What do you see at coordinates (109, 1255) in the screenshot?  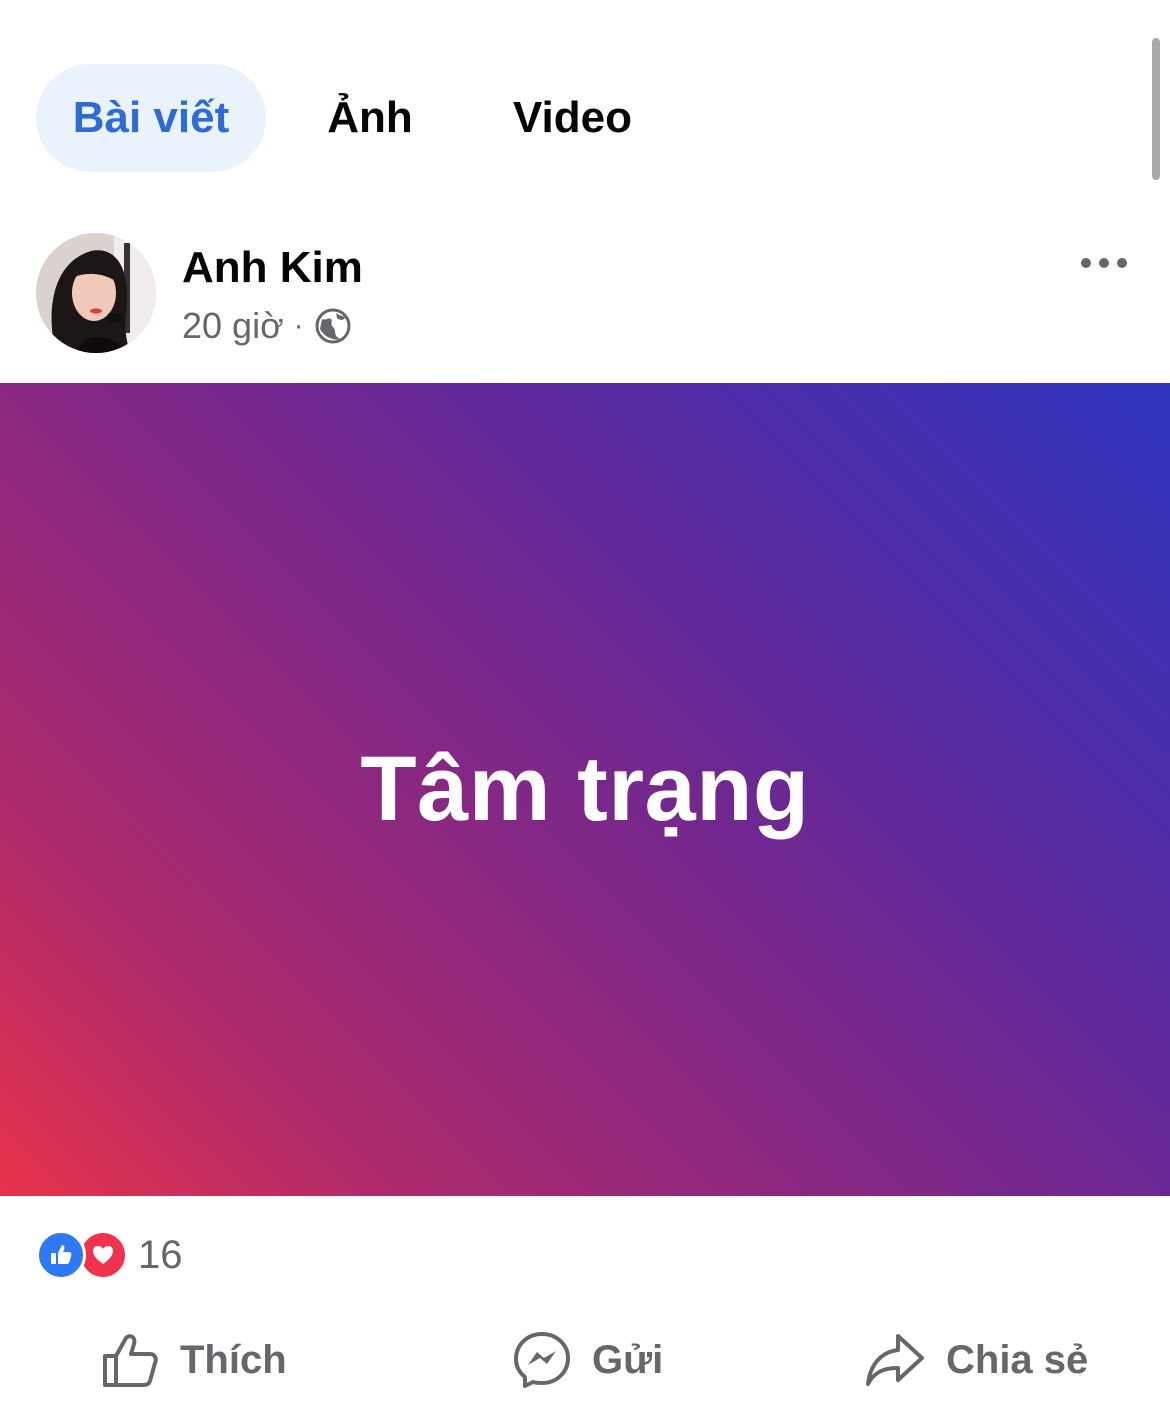 I see `reactions-summary: 16` at bounding box center [109, 1255].